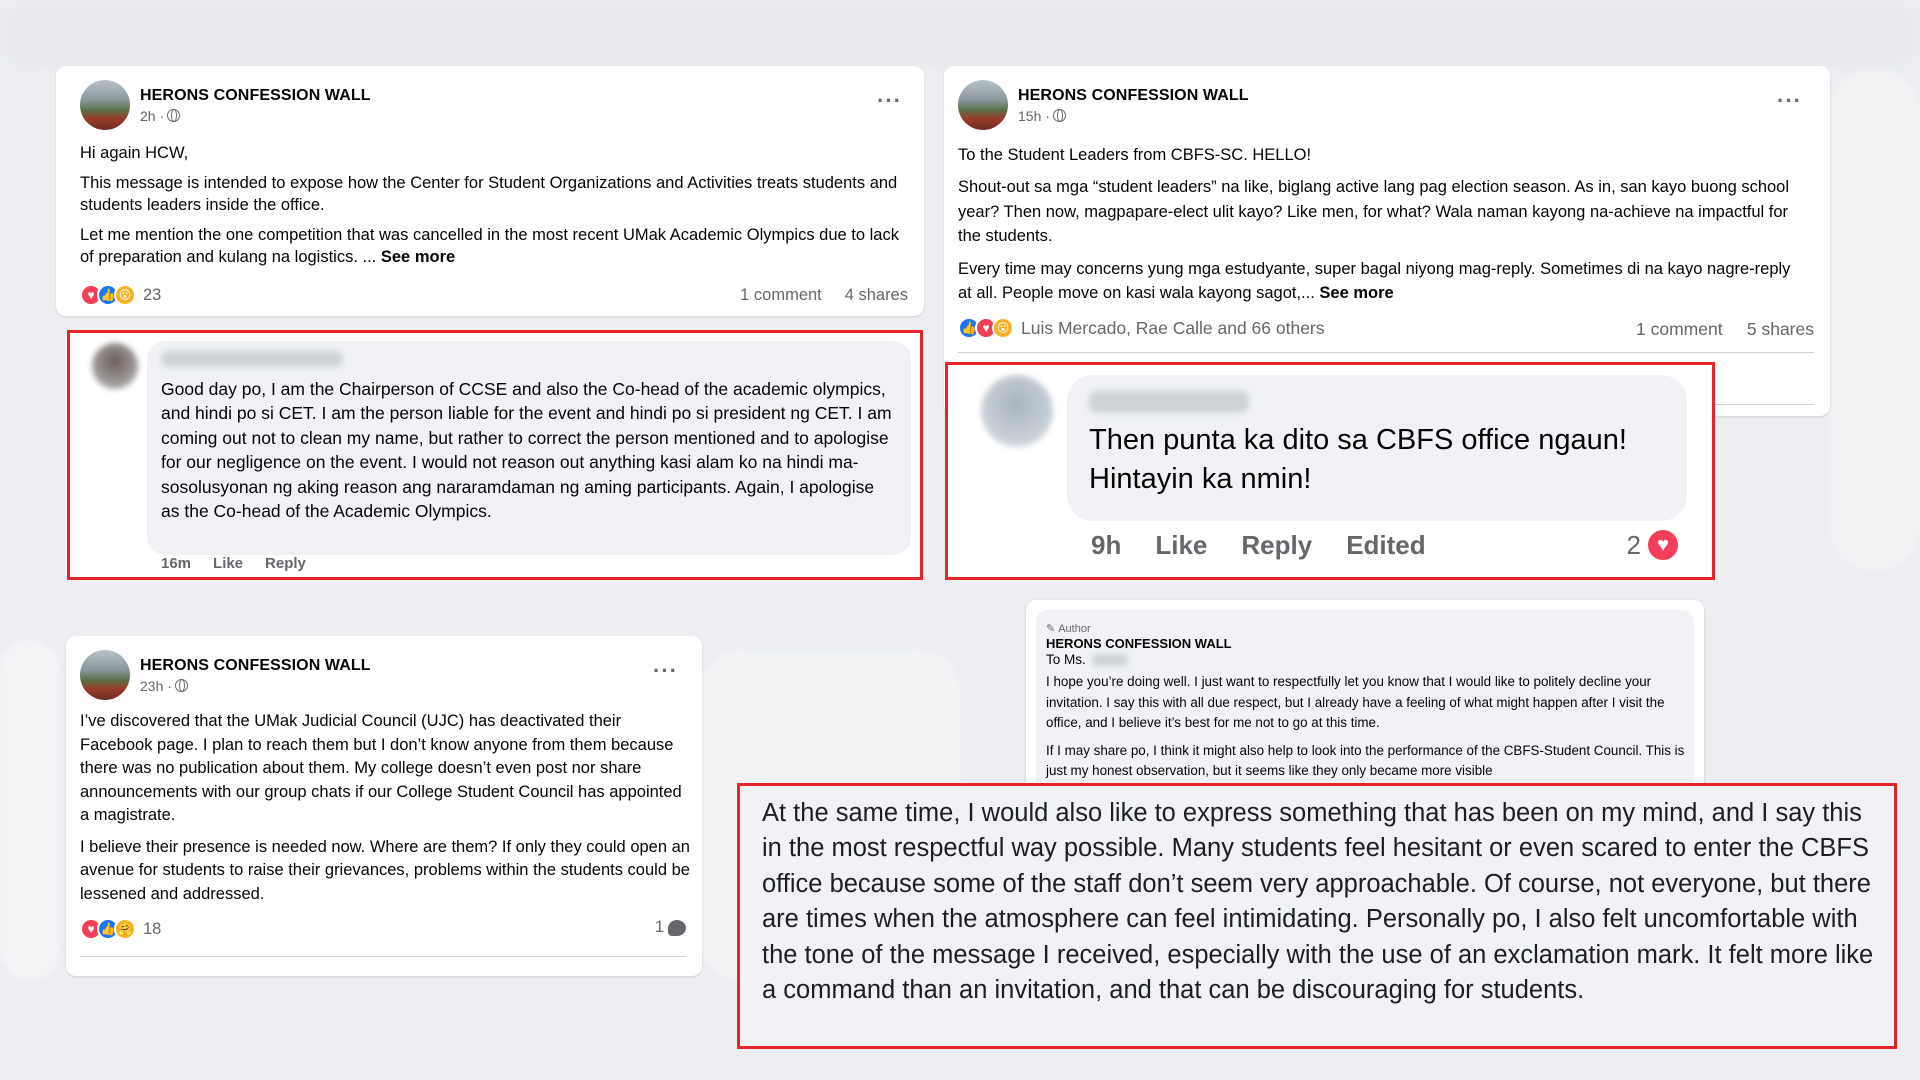 The width and height of the screenshot is (1920, 1080). I want to click on post-stats: 1 comment 4 shares, so click(824, 295).